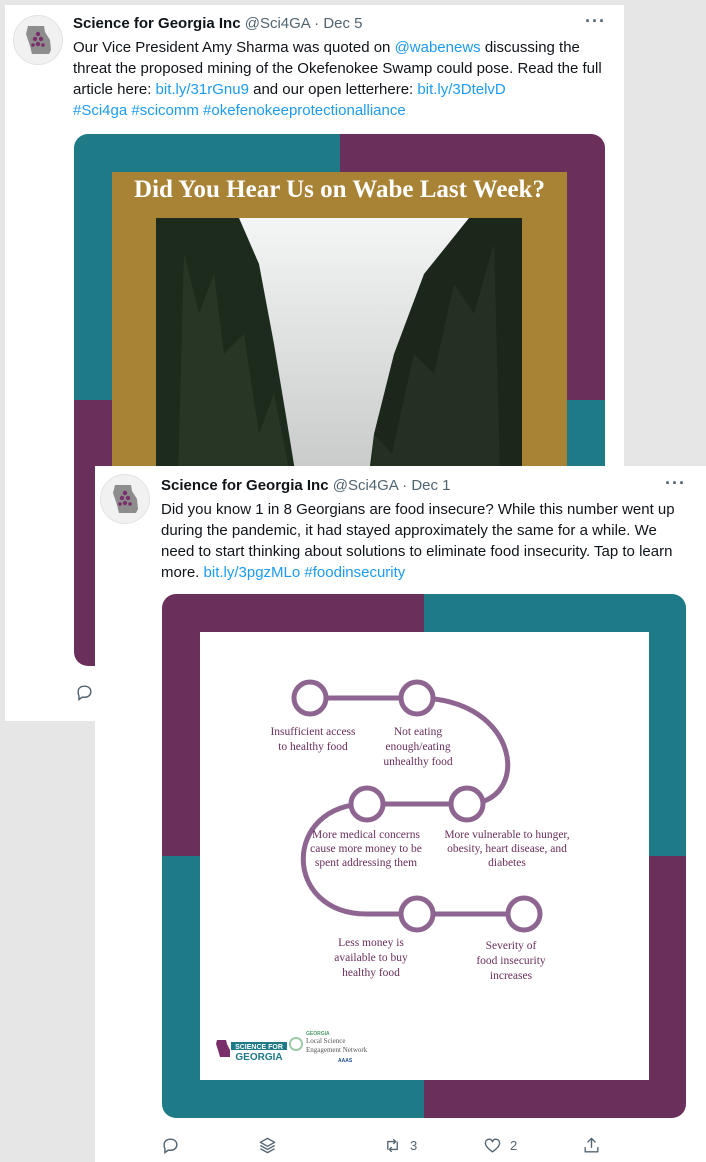 This screenshot has width=706, height=1162. Describe the element at coordinates (421, 1147) in the screenshot. I see `tweet-actions: 3 2` at that location.